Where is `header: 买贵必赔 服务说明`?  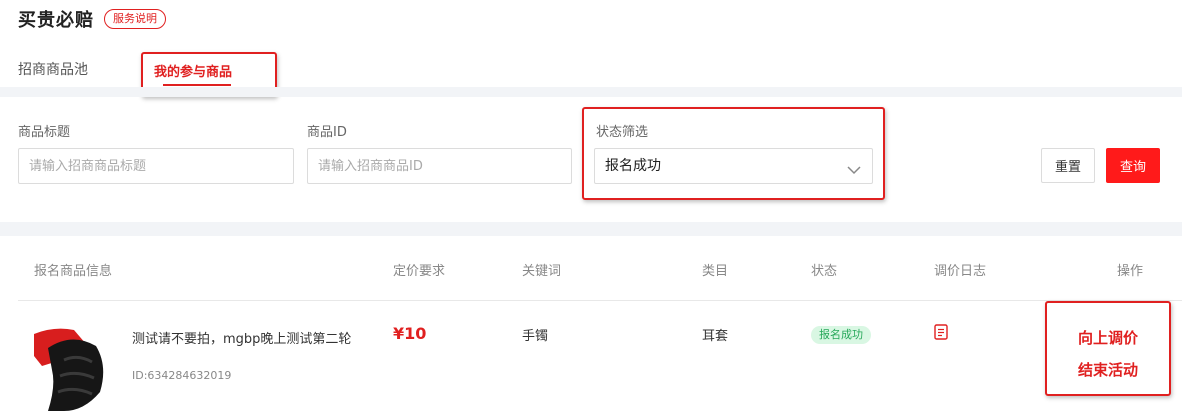
header: 买贵必赔 服务说明 is located at coordinates (92, 19).